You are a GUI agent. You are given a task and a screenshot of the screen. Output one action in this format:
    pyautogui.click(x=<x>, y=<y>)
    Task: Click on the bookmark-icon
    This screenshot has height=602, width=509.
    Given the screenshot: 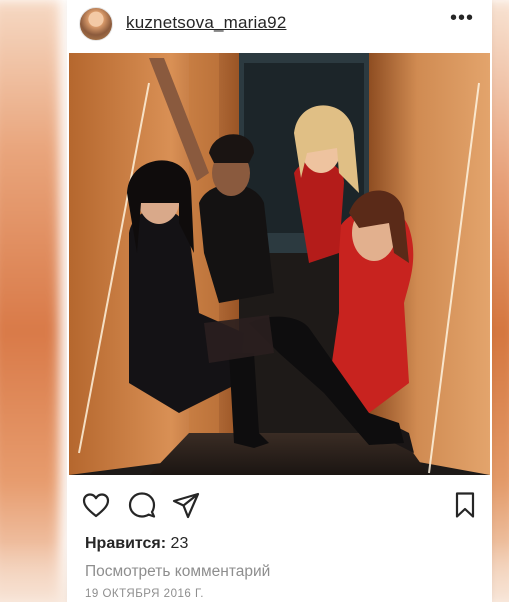 What is the action you would take?
    pyautogui.click(x=465, y=505)
    